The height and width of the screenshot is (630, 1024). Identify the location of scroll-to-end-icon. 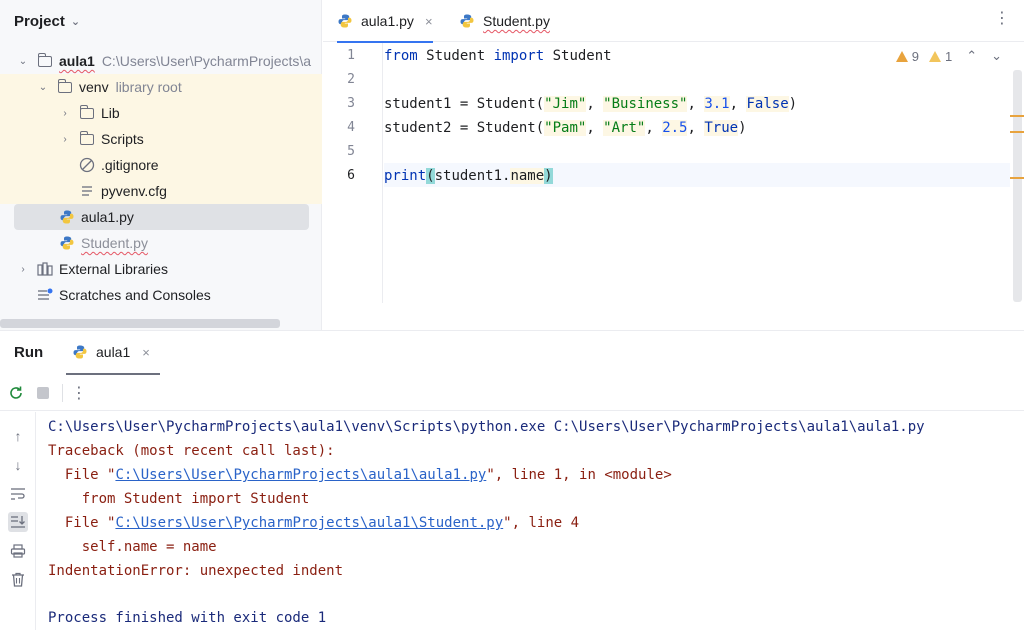
(18, 522).